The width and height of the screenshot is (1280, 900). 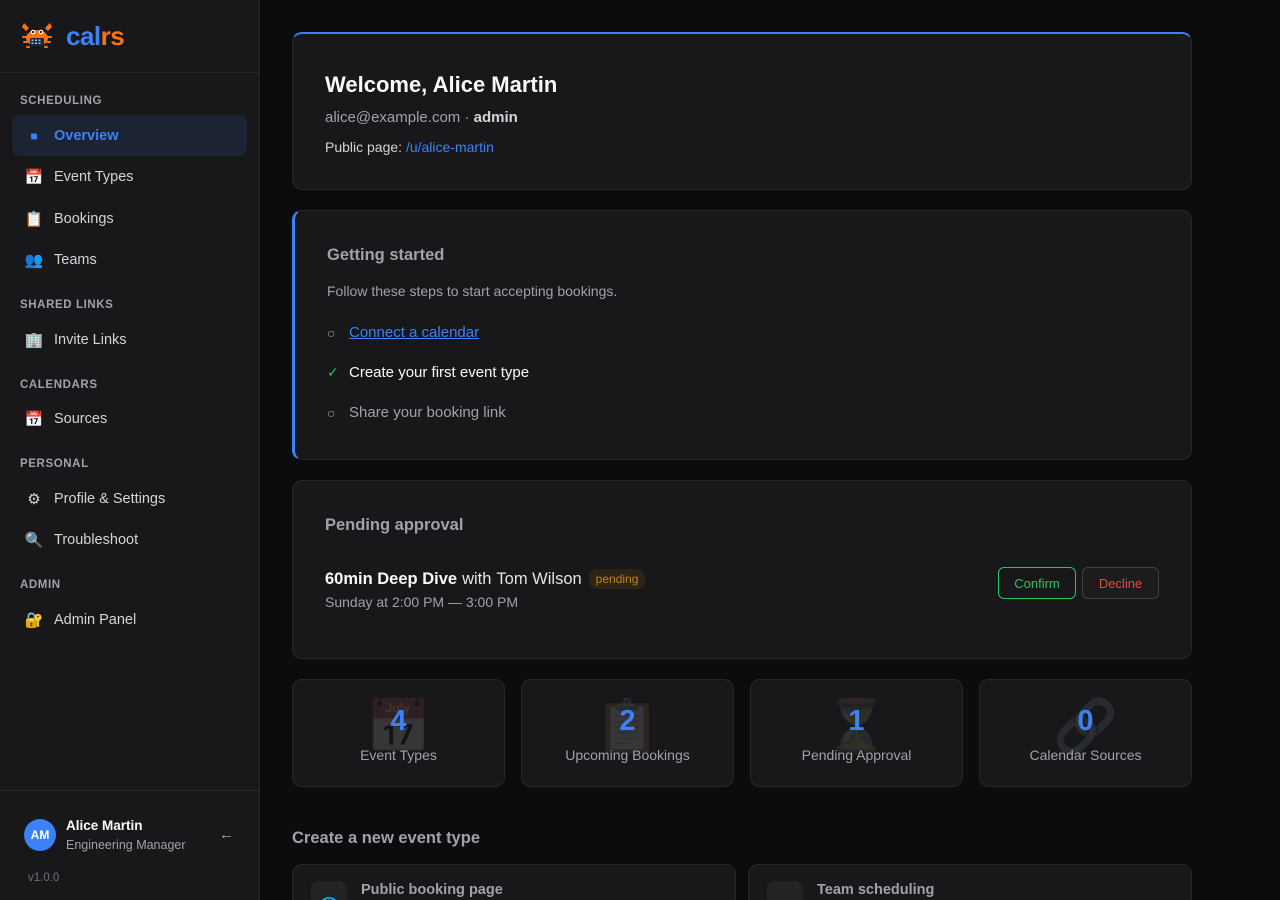 What do you see at coordinates (86, 135) in the screenshot?
I see `sidebar-item-label: Overview` at bounding box center [86, 135].